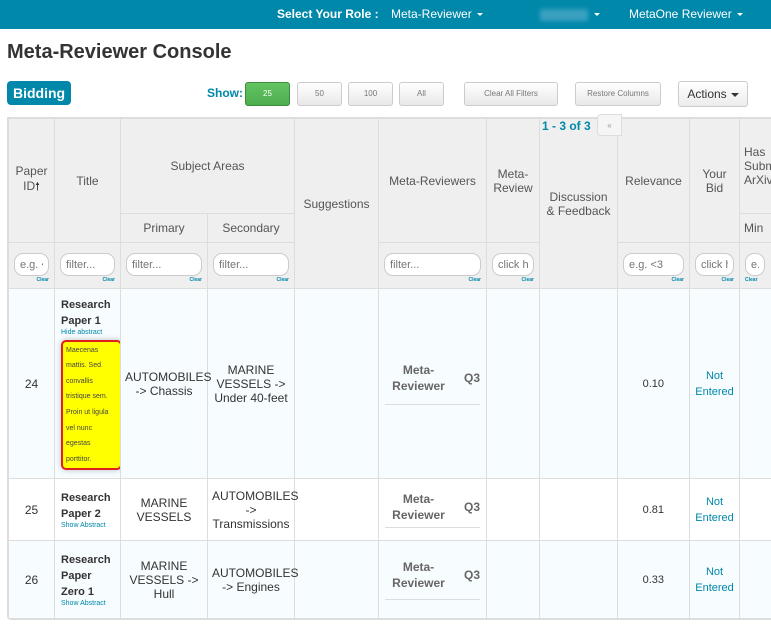  What do you see at coordinates (609, 125) in the screenshot?
I see `pagination-first-button: «` at bounding box center [609, 125].